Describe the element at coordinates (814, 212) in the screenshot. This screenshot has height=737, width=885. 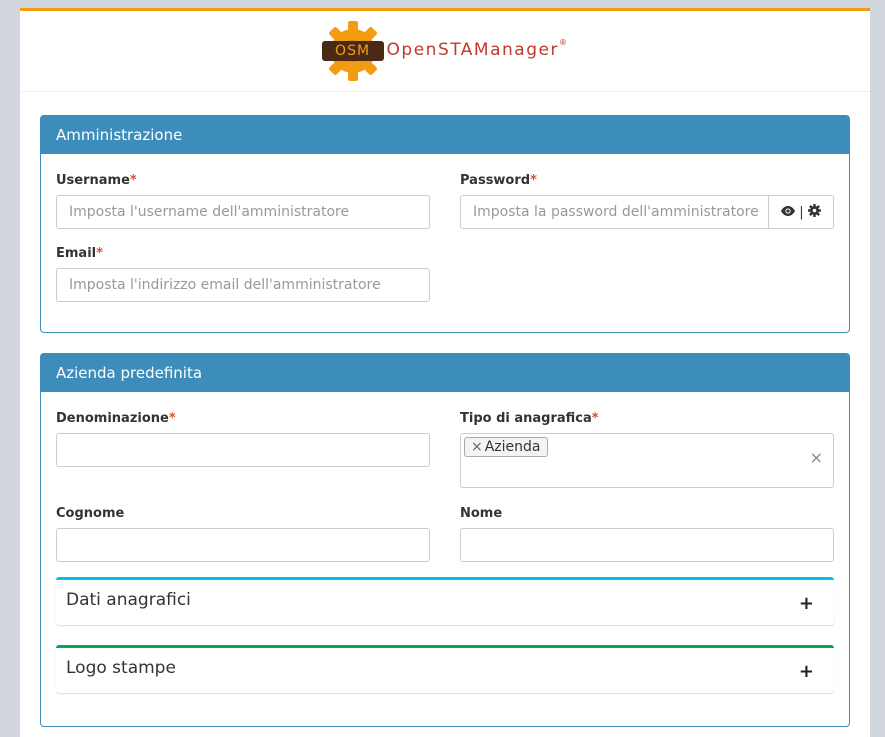
I see `cog-icon` at that location.